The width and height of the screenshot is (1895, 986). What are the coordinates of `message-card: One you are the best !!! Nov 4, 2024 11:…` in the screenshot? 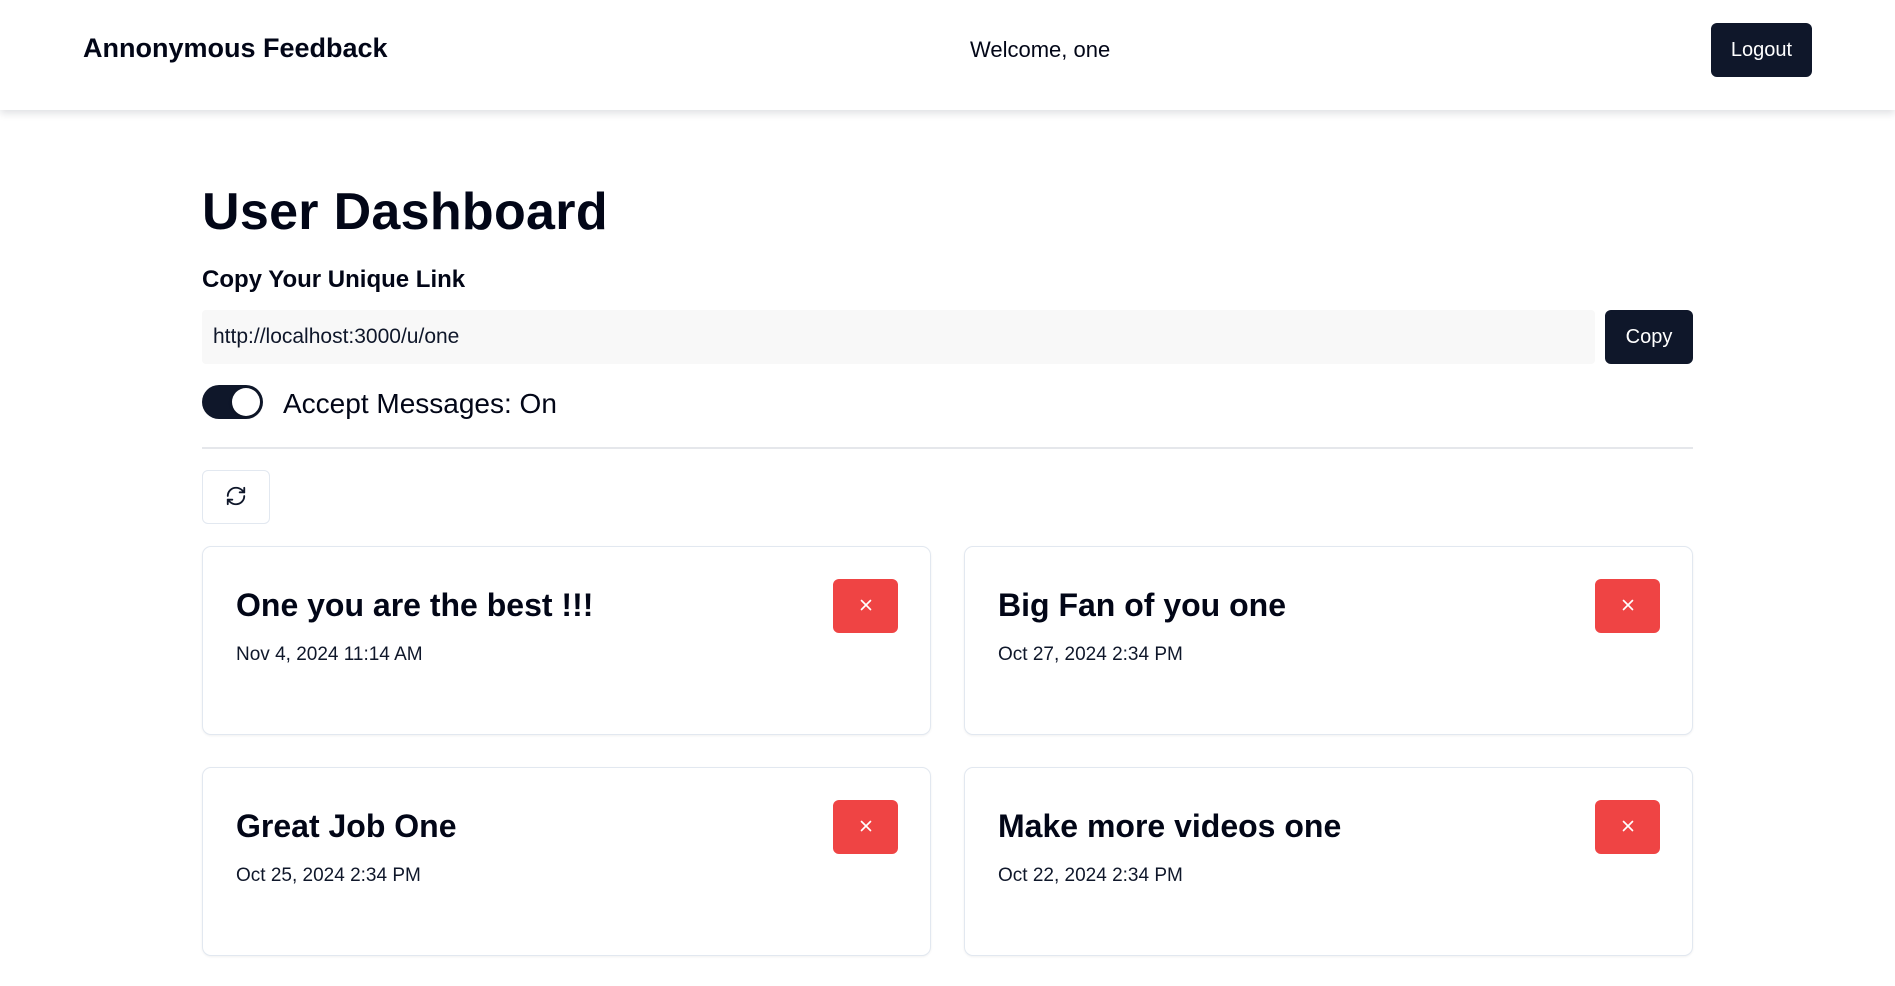 It's located at (566, 640).